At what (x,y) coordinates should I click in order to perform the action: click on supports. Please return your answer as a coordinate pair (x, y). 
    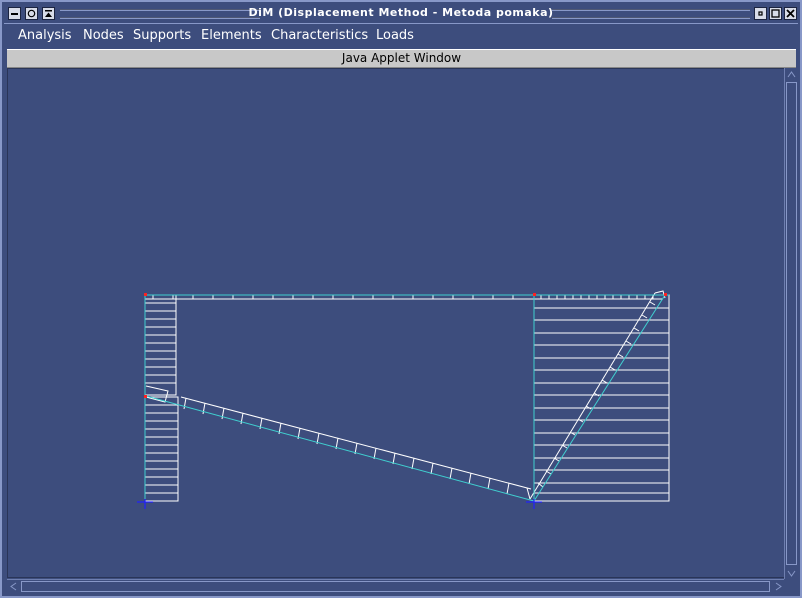
    Looking at the image, I should click on (339, 504).